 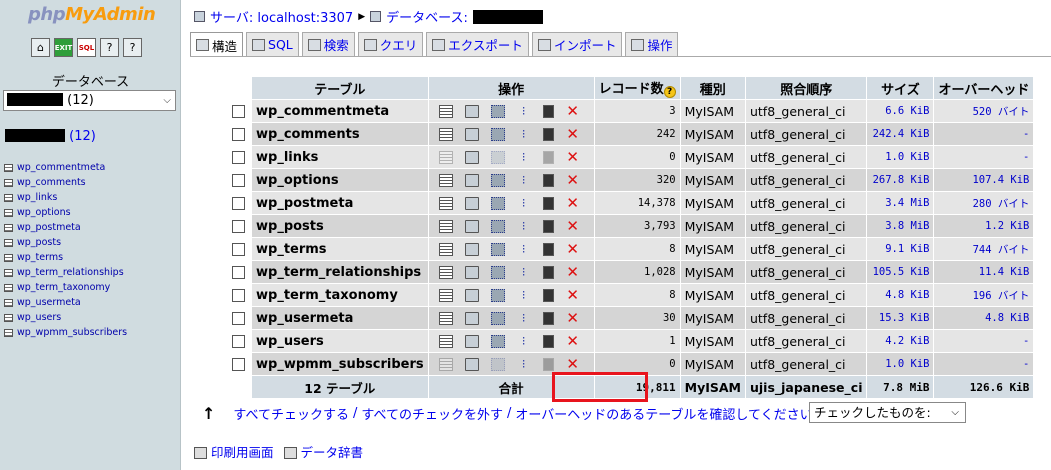 What do you see at coordinates (40, 47) in the screenshot?
I see `home-icon: ⌂` at bounding box center [40, 47].